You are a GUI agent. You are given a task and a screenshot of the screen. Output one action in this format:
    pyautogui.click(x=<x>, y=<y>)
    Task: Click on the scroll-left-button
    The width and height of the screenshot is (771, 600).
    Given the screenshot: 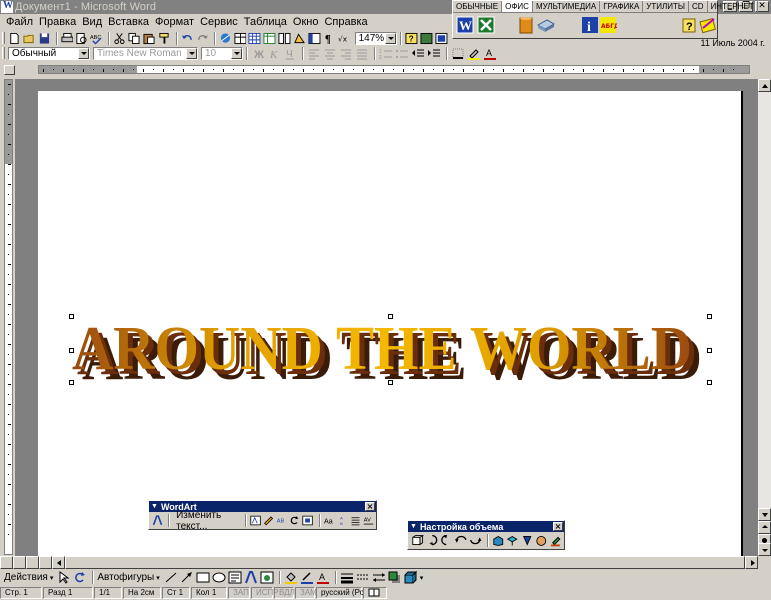 What is the action you would take?
    pyautogui.click(x=58, y=562)
    